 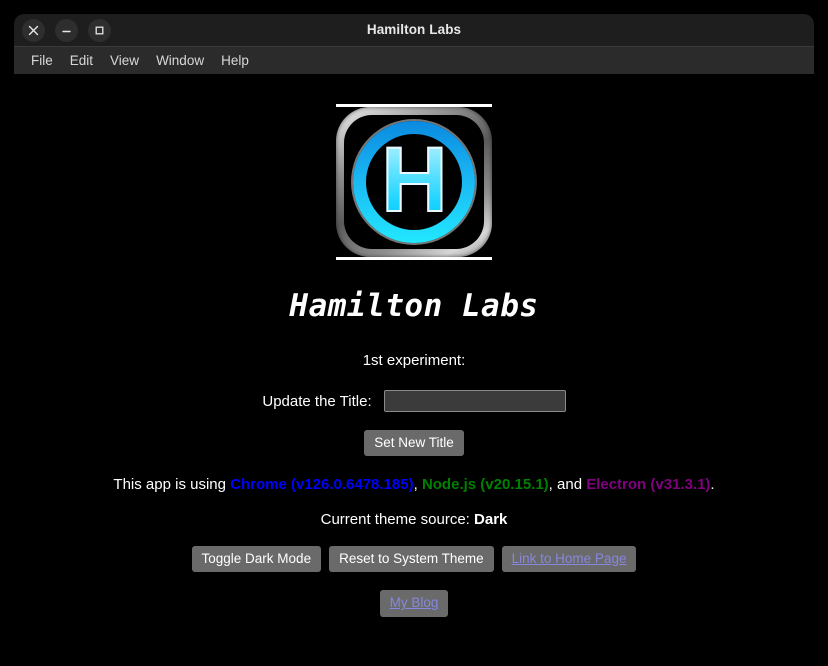 I want to click on logo-ring: H, so click(x=414, y=182).